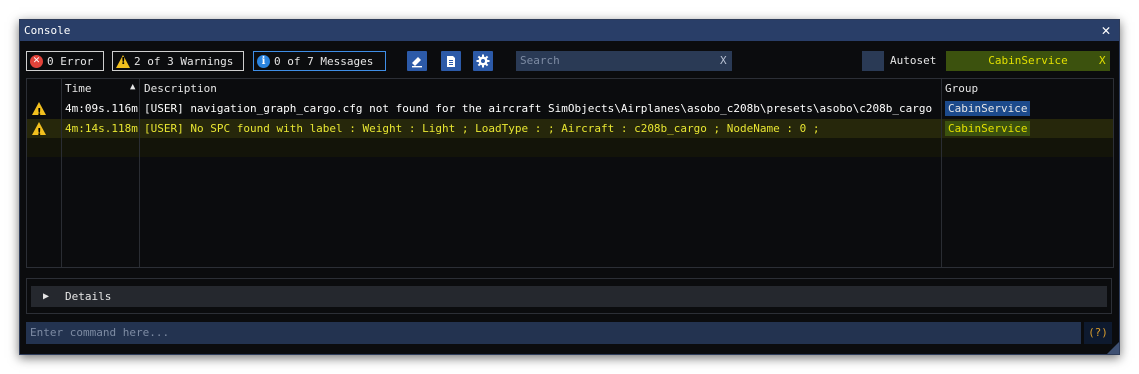  Describe the element at coordinates (1102, 61) in the screenshot. I see `group-clear-button: X` at that location.